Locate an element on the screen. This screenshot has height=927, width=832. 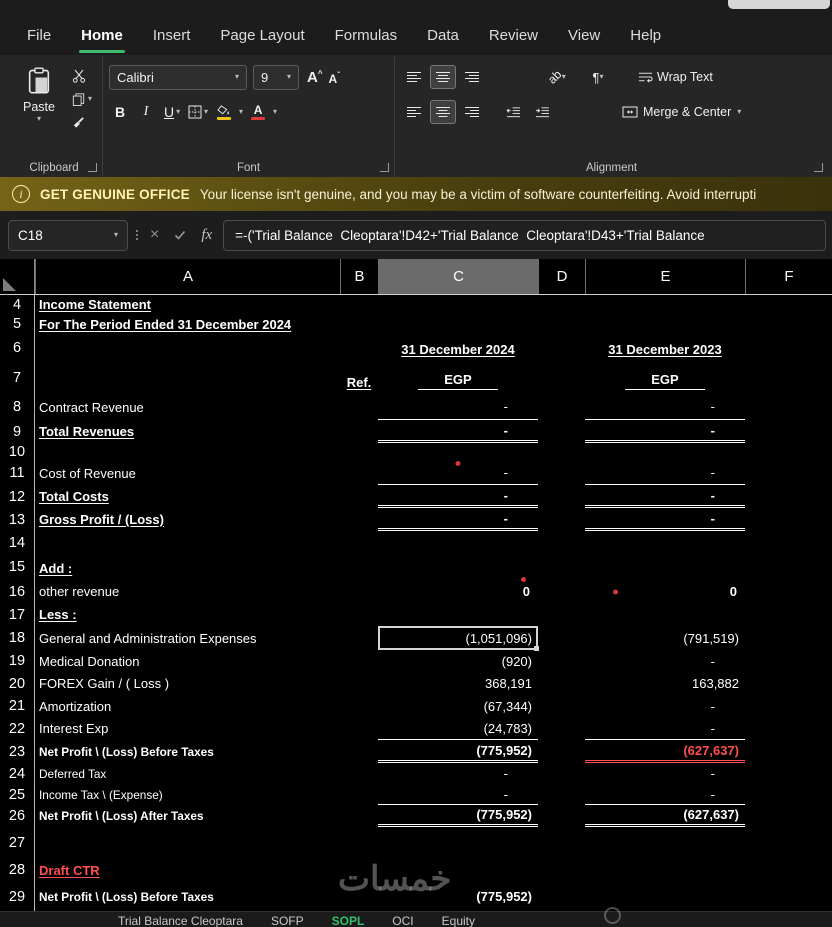
cell-A7 is located at coordinates (187, 377).